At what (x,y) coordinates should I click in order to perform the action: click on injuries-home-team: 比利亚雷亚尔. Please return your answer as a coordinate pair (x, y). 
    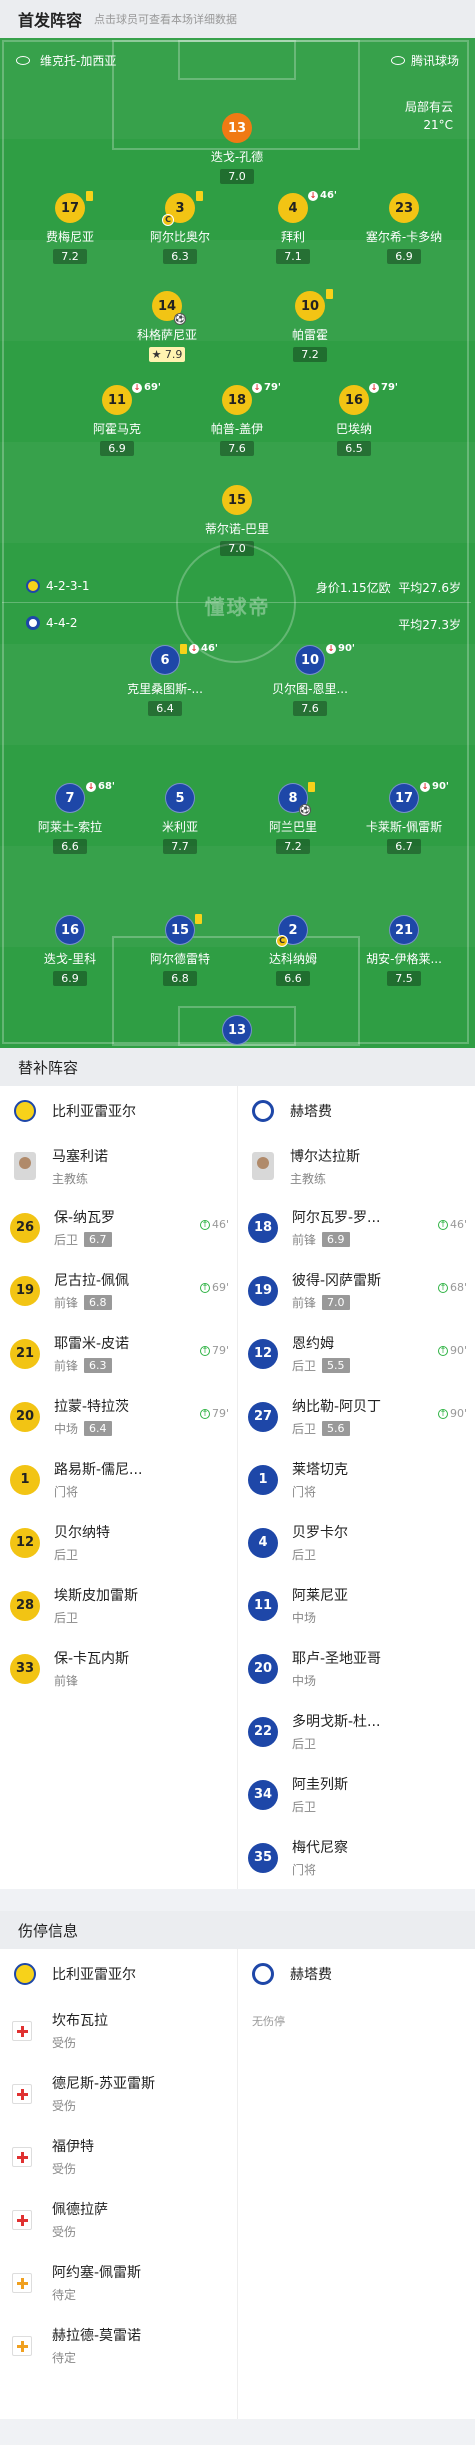
    Looking at the image, I should click on (118, 1974).